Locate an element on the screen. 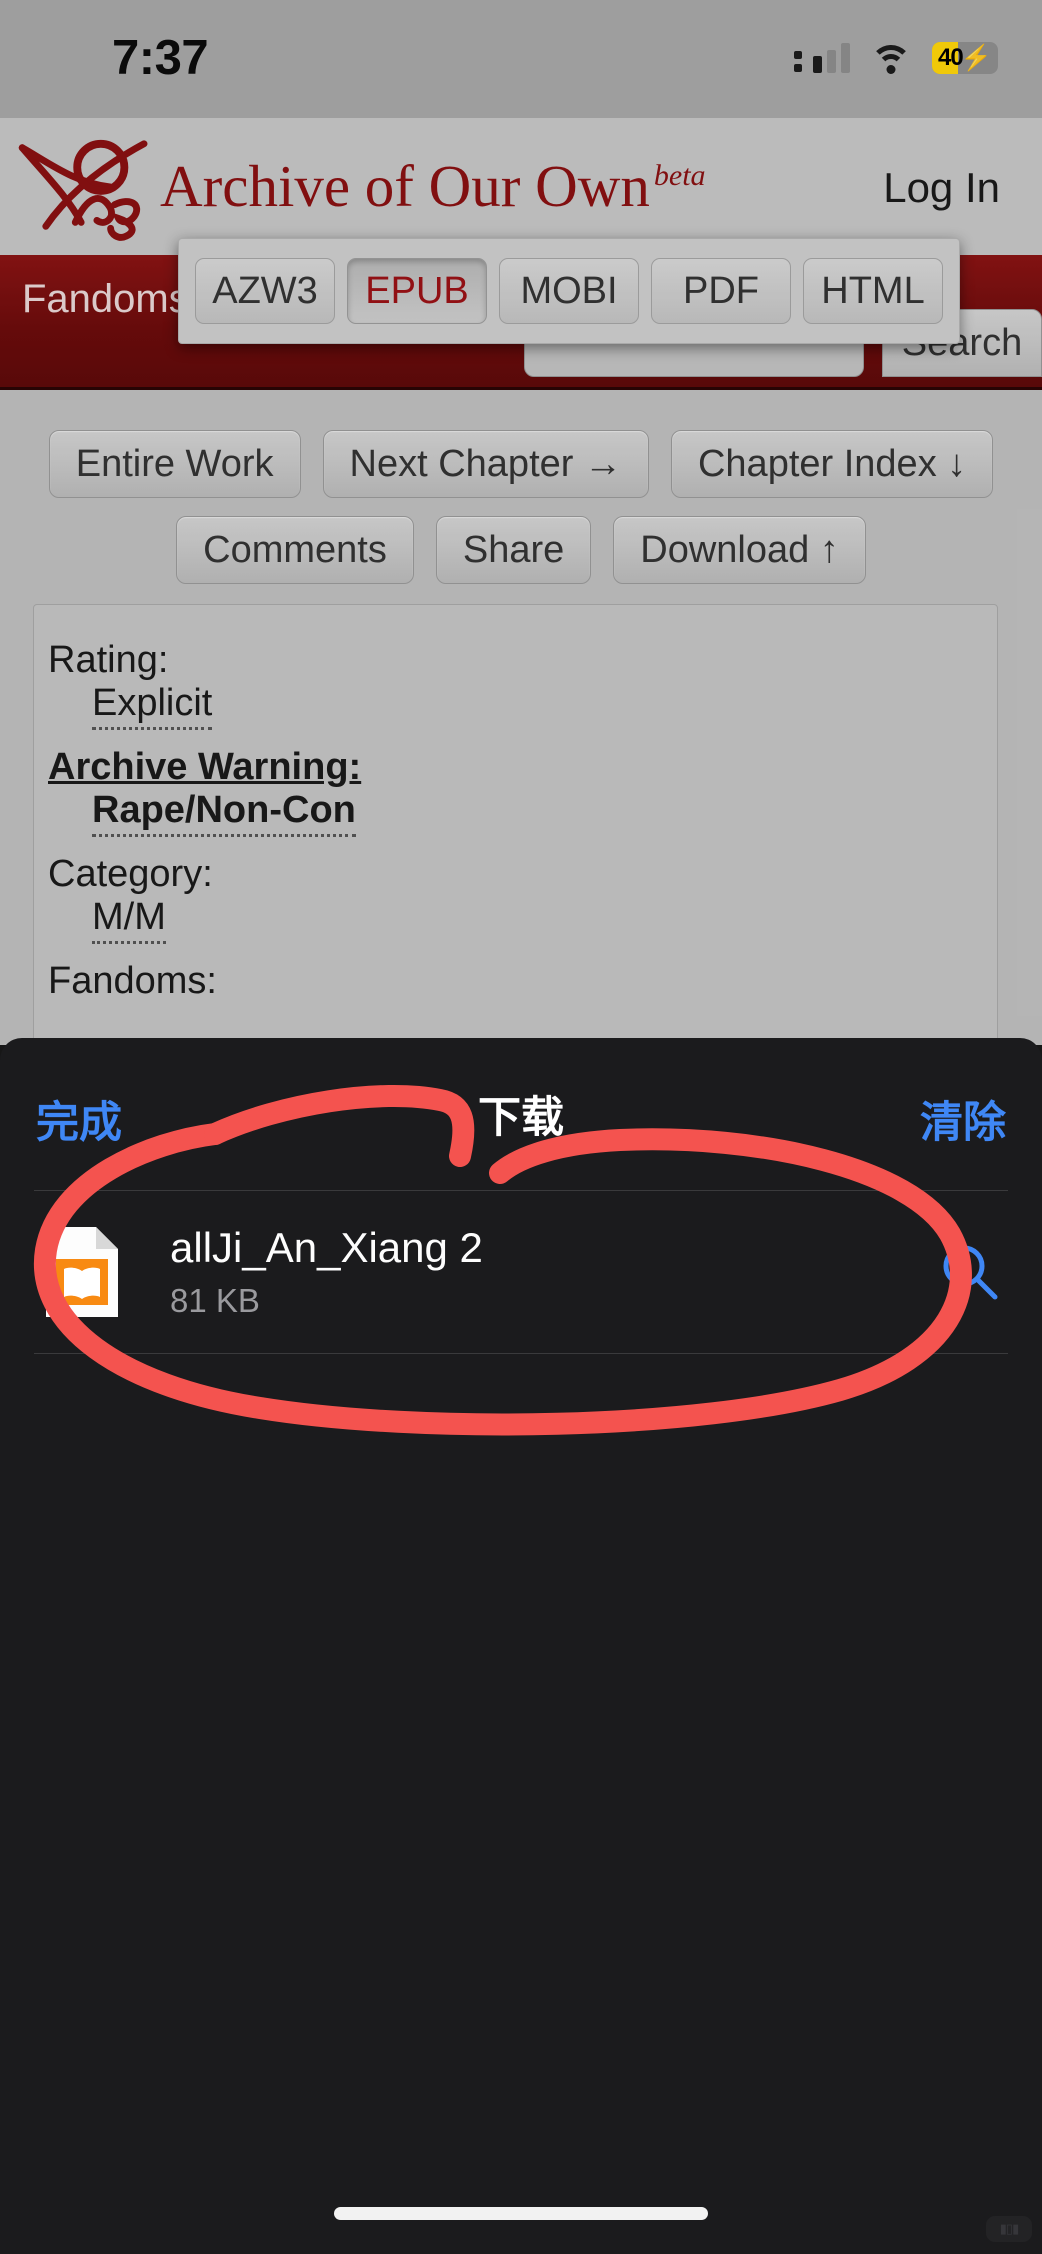  screenshot-watermark: ▮▯▮ is located at coordinates (1009, 2229).